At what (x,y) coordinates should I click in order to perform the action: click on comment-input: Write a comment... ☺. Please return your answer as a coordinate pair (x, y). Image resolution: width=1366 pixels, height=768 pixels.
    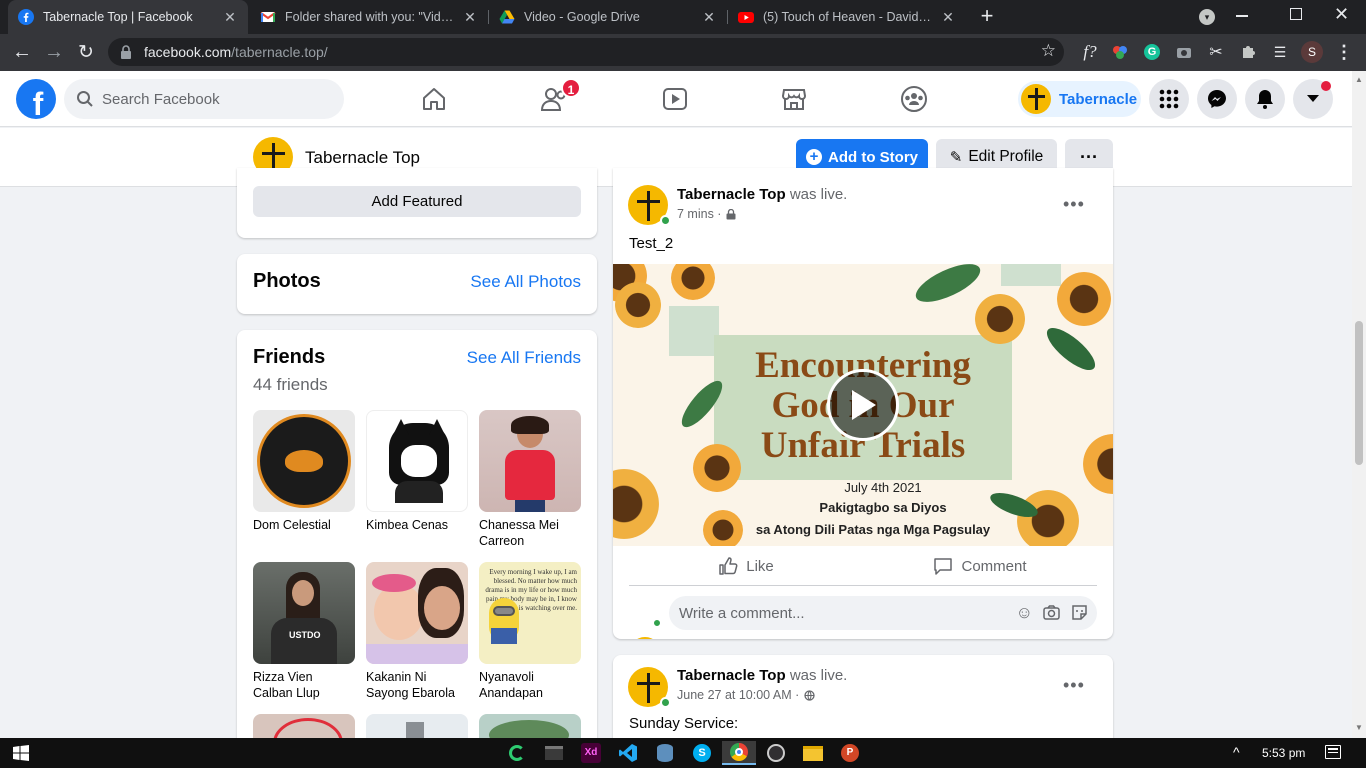
    Looking at the image, I should click on (883, 613).